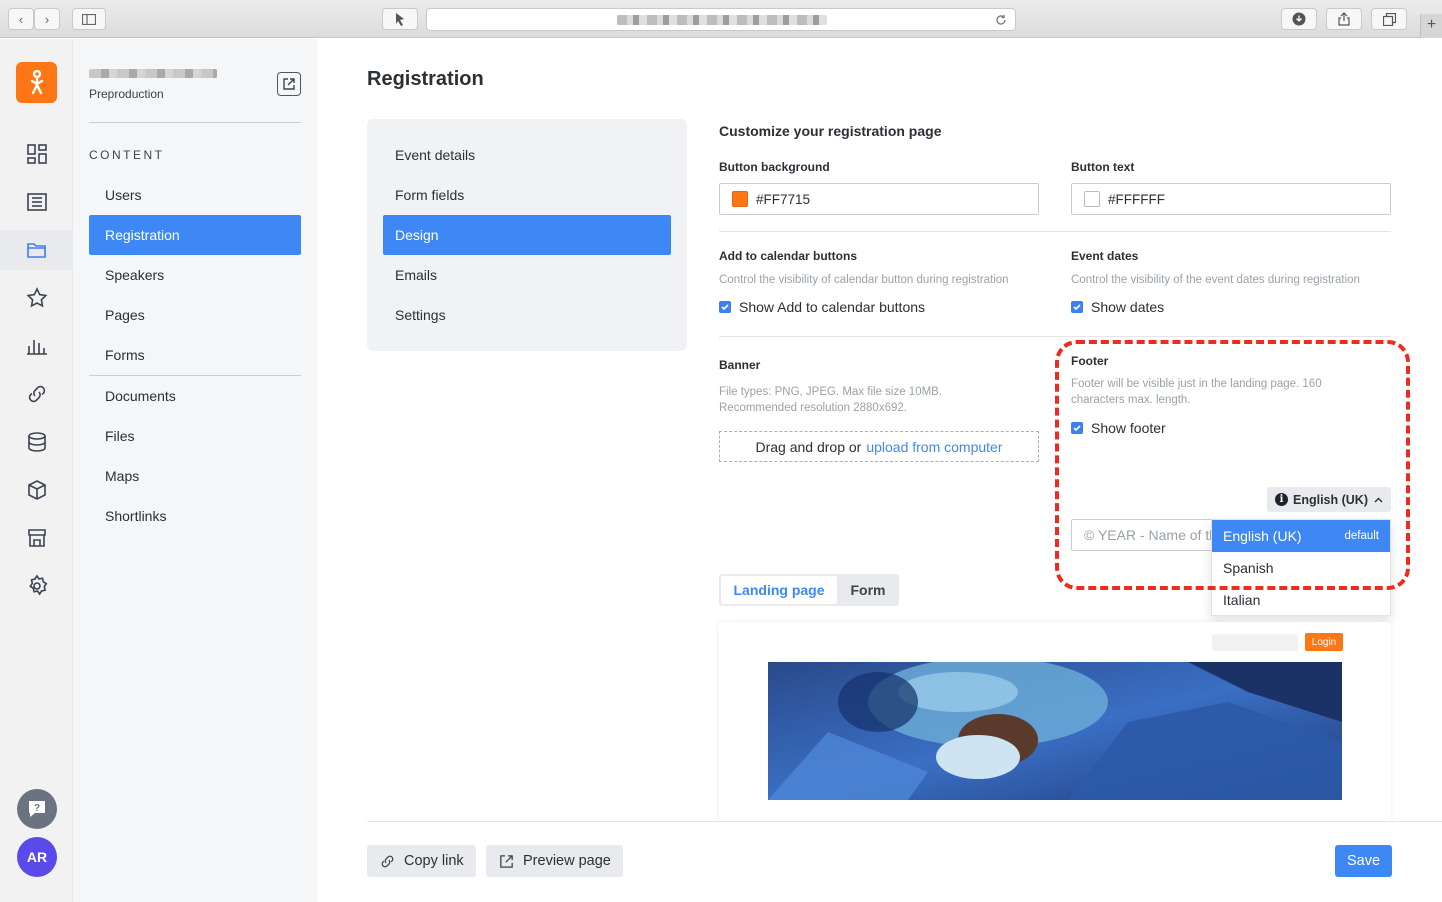 The image size is (1442, 902). Describe the element at coordinates (813, 408) in the screenshot. I see `banner-help-line2: Recommended resolution 2880x692.` at that location.